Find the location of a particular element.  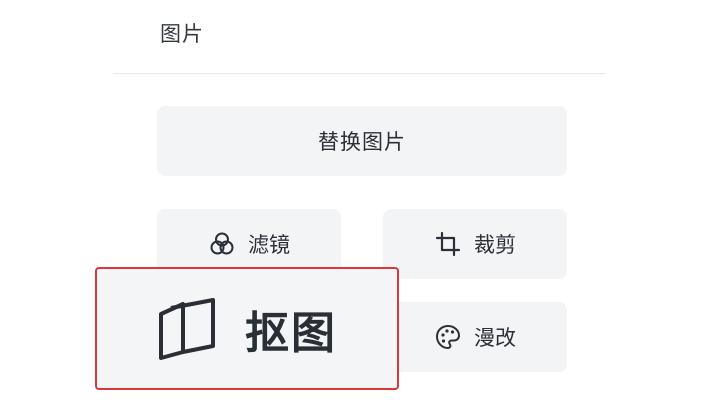

doodle-button: 漫改 is located at coordinates (475, 337).